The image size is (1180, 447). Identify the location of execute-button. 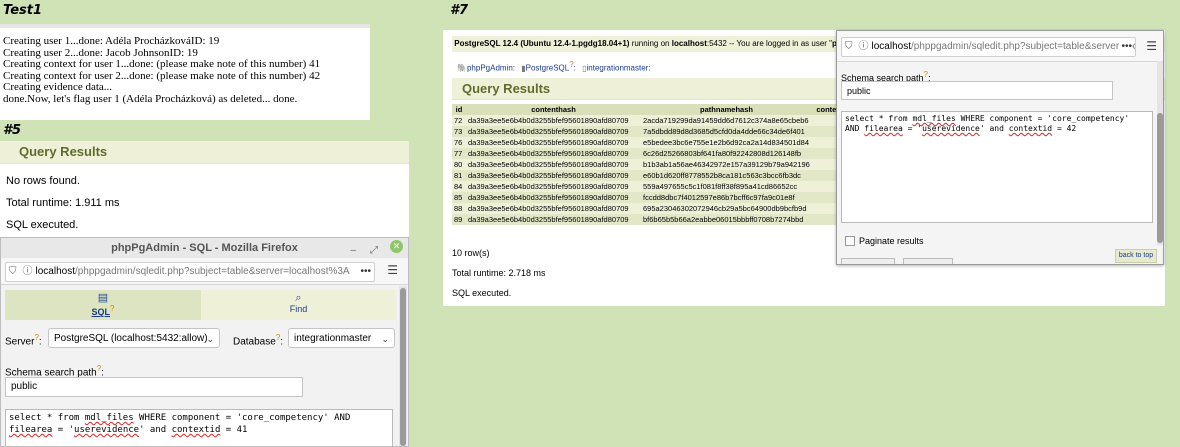
(868, 261).